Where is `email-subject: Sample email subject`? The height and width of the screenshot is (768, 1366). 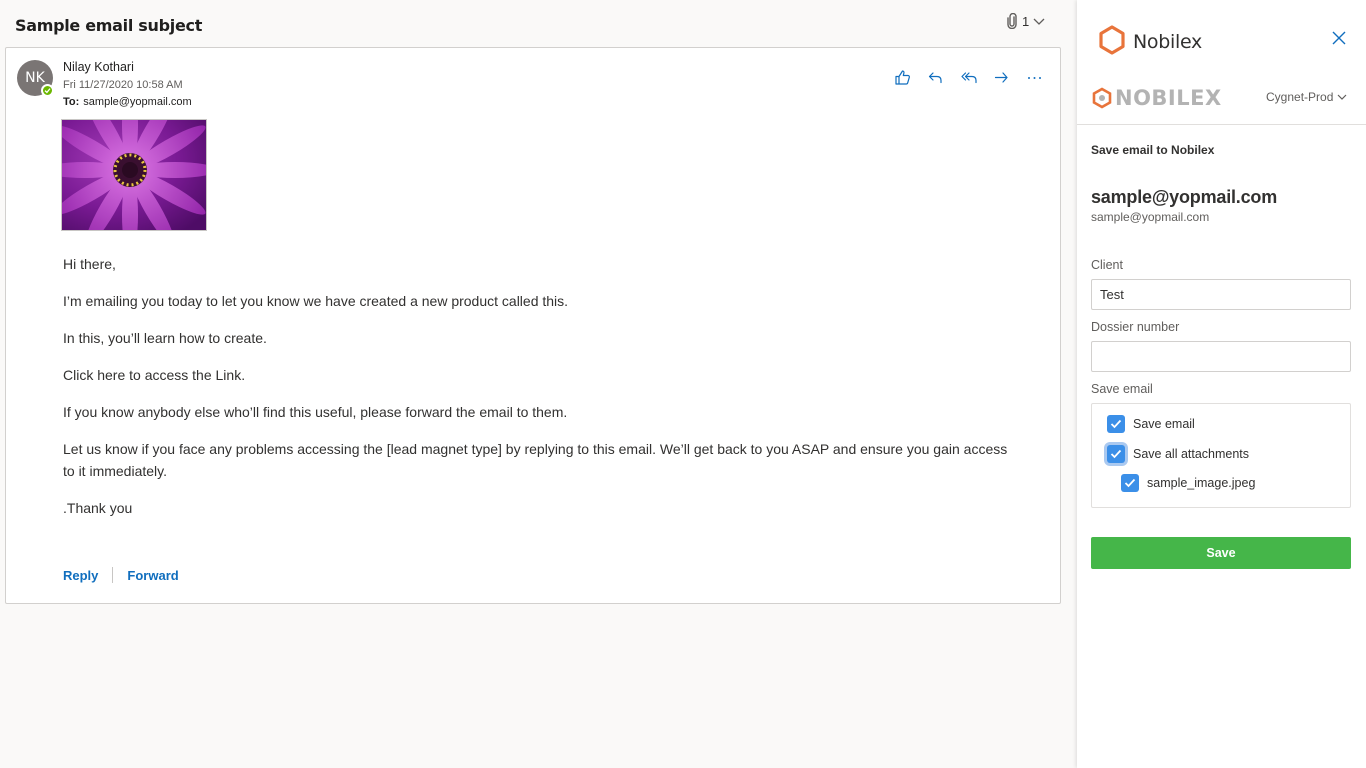 email-subject: Sample email subject is located at coordinates (109, 25).